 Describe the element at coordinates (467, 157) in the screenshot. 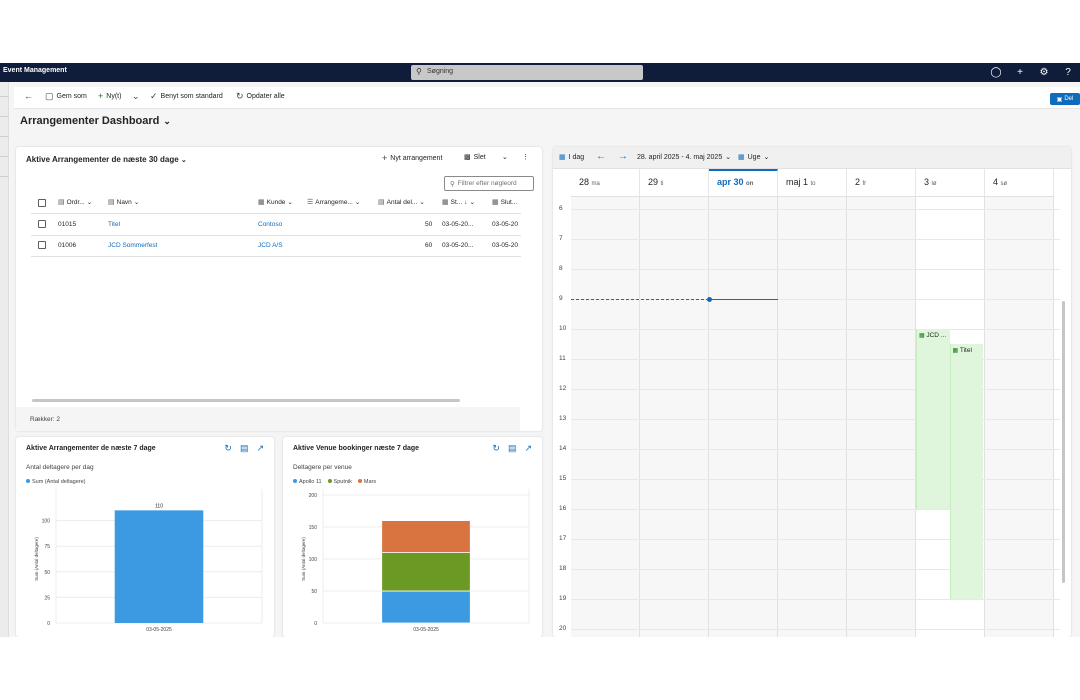

I see `trash-icon: ▩` at that location.